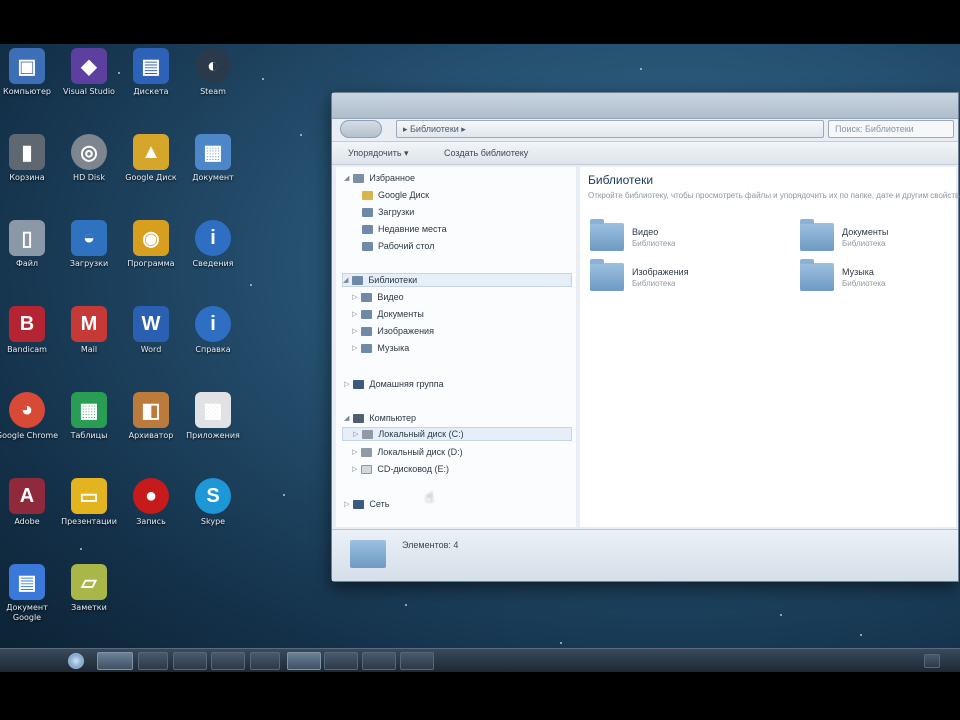  Describe the element at coordinates (89, 244) in the screenshot. I see `desktop-icon: ◒ Загрузки` at that location.